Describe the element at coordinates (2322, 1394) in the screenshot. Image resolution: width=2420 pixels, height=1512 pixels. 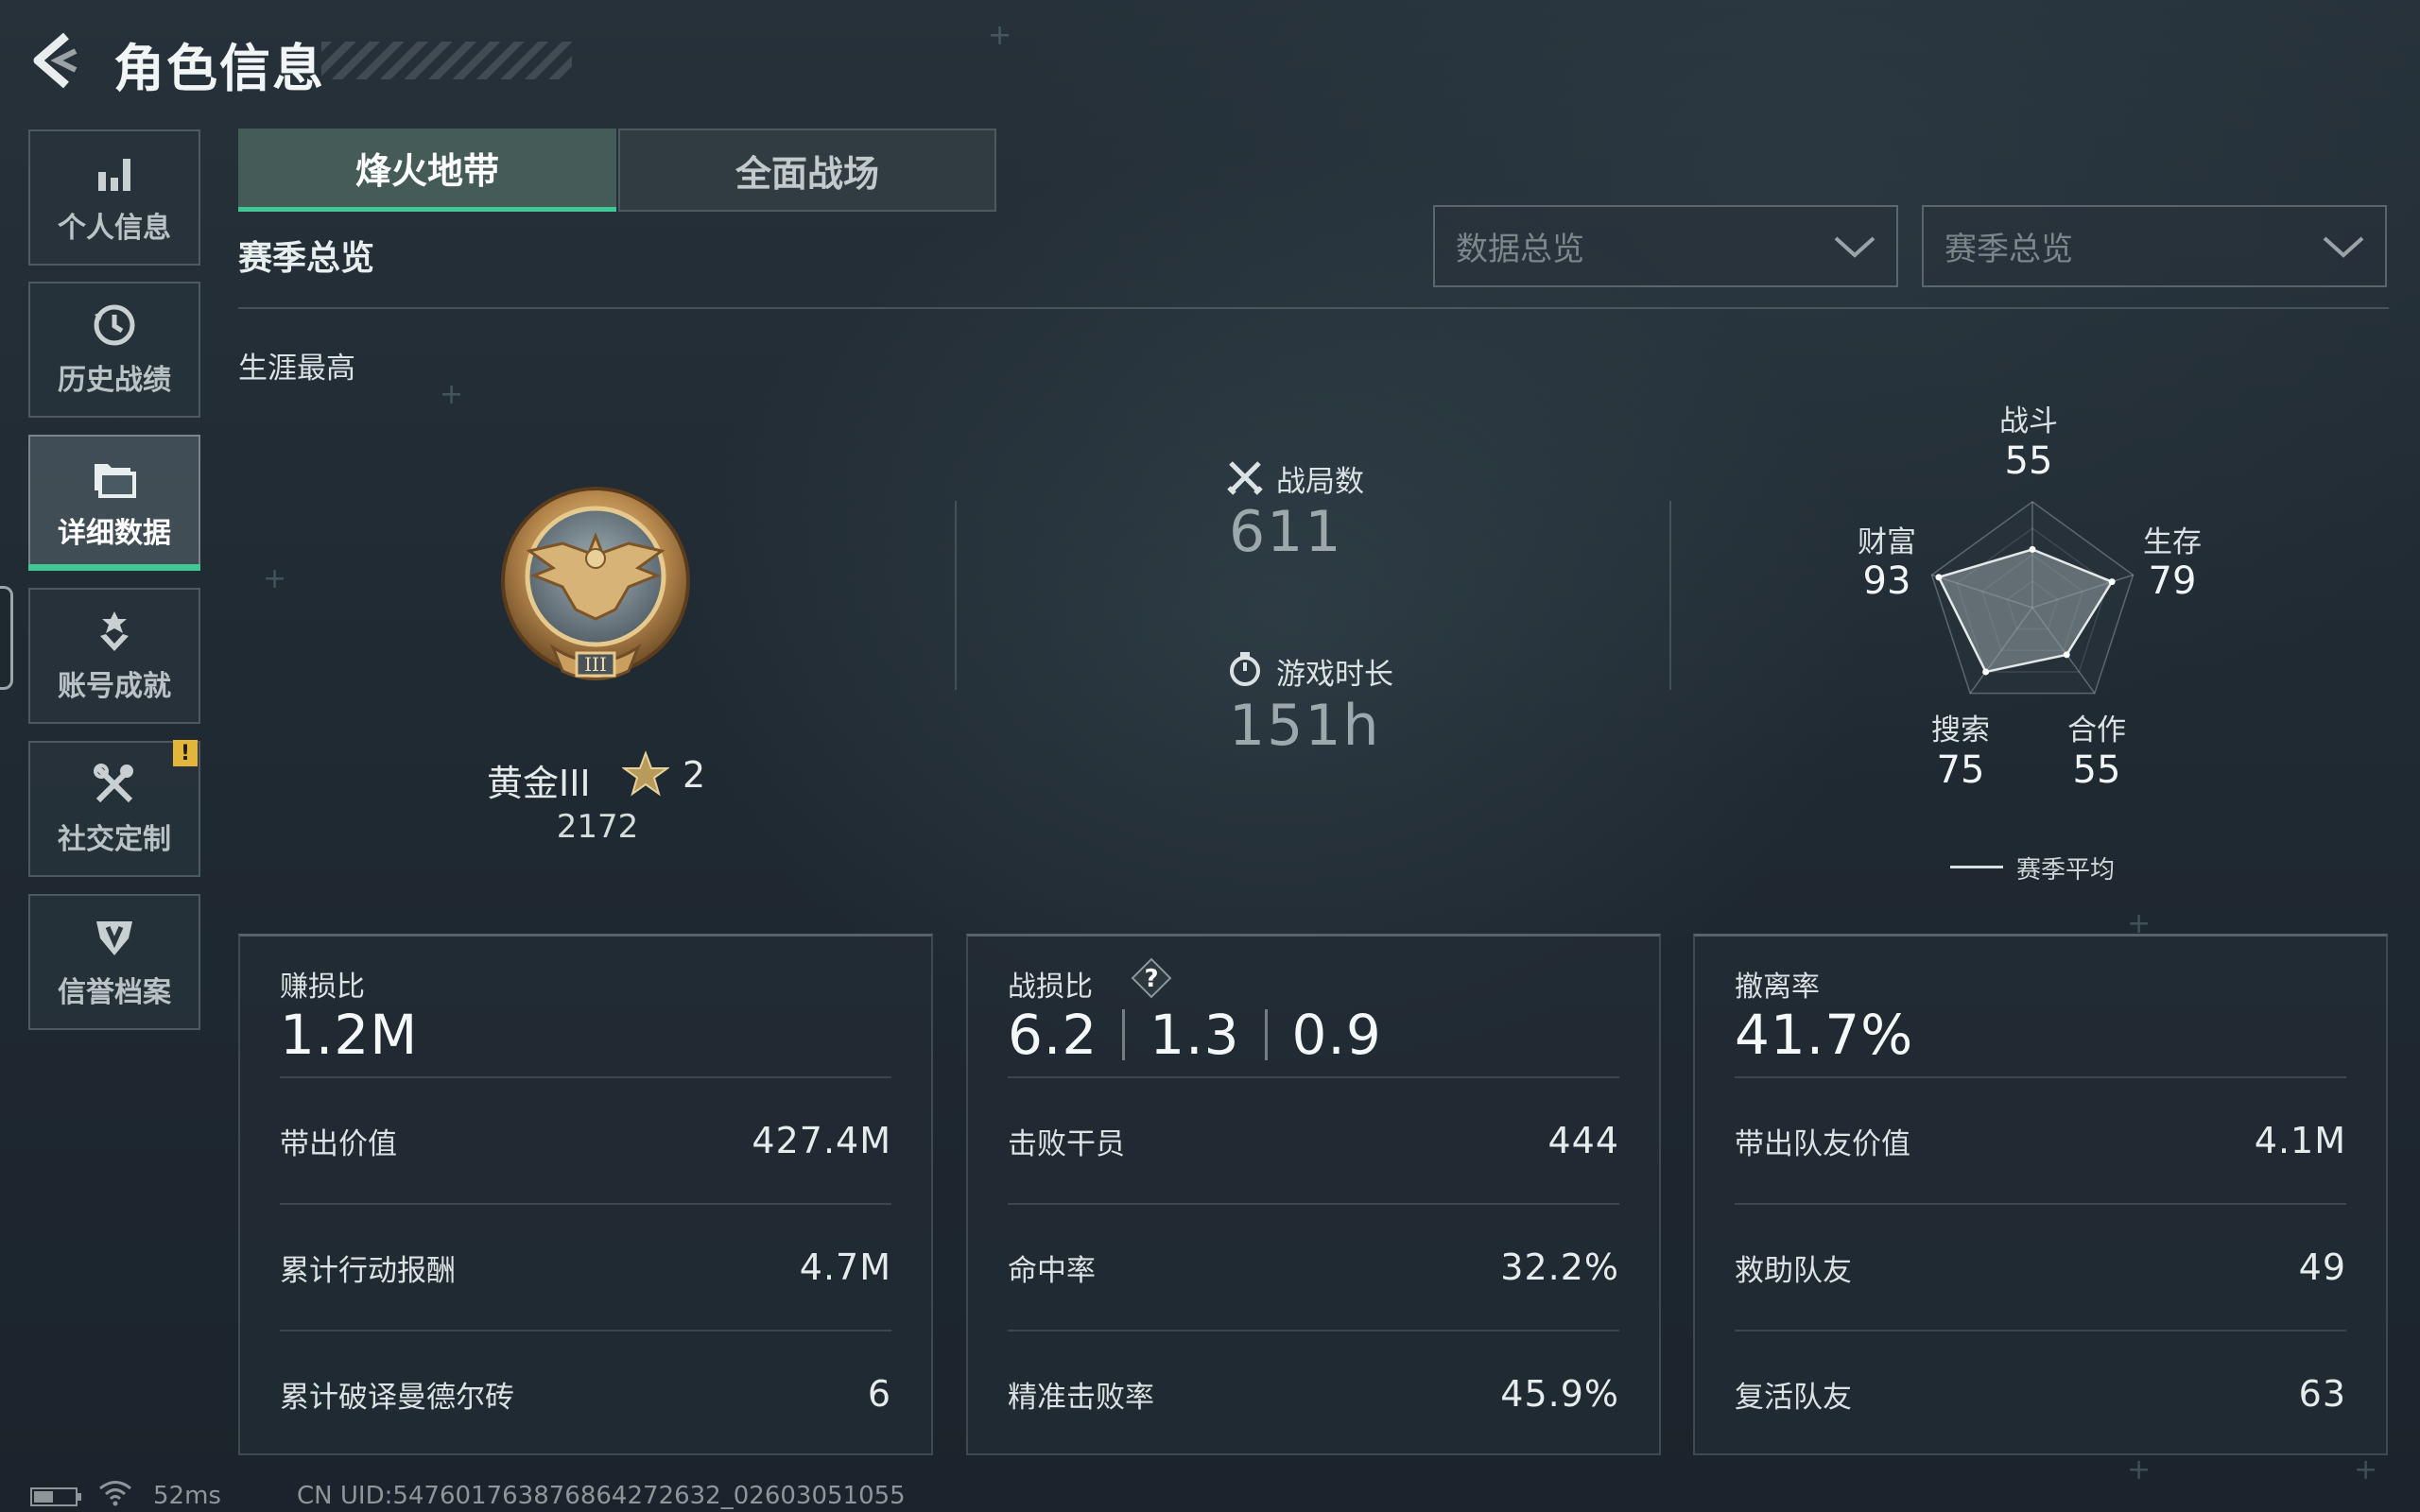
I see `stat-value: 63` at that location.